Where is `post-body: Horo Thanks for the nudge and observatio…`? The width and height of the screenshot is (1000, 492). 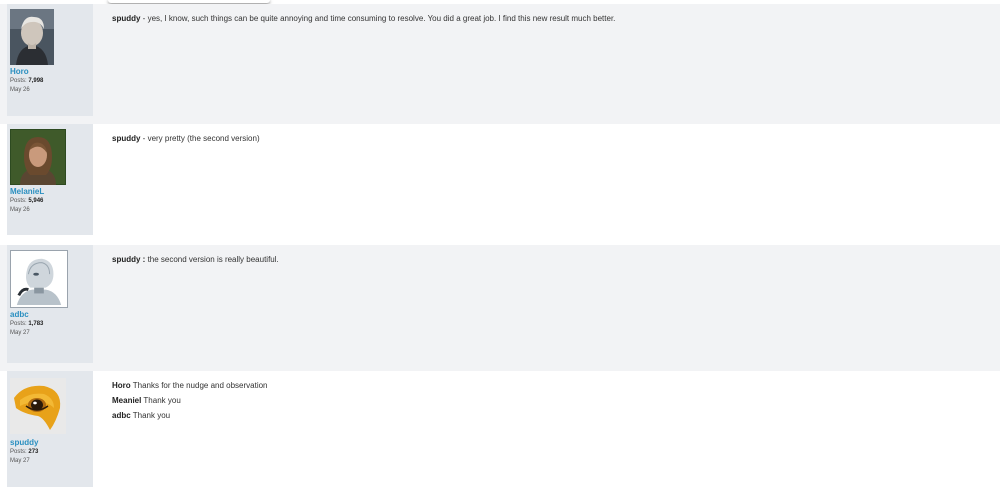
post-body: Horo Thanks for the nudge and observatio… is located at coordinates (180, 431).